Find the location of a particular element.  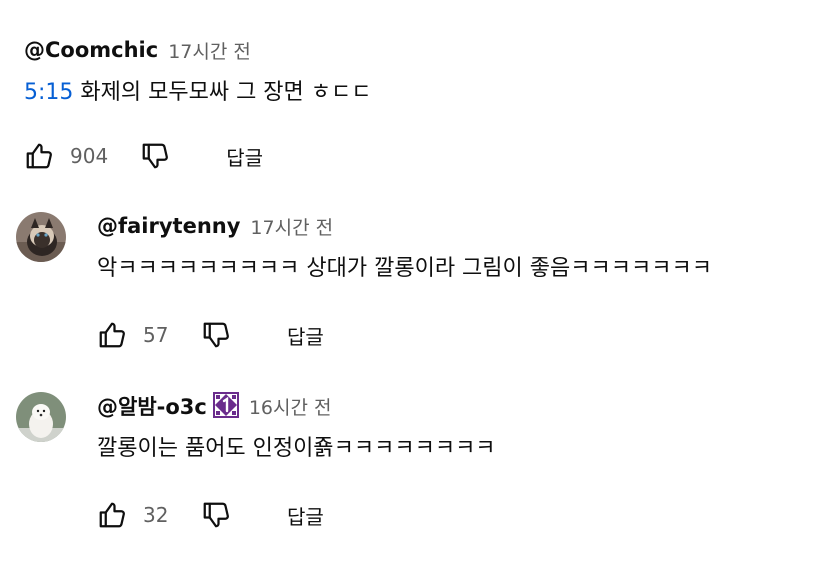

comment-actions: 57 답글 is located at coordinates (210, 335).